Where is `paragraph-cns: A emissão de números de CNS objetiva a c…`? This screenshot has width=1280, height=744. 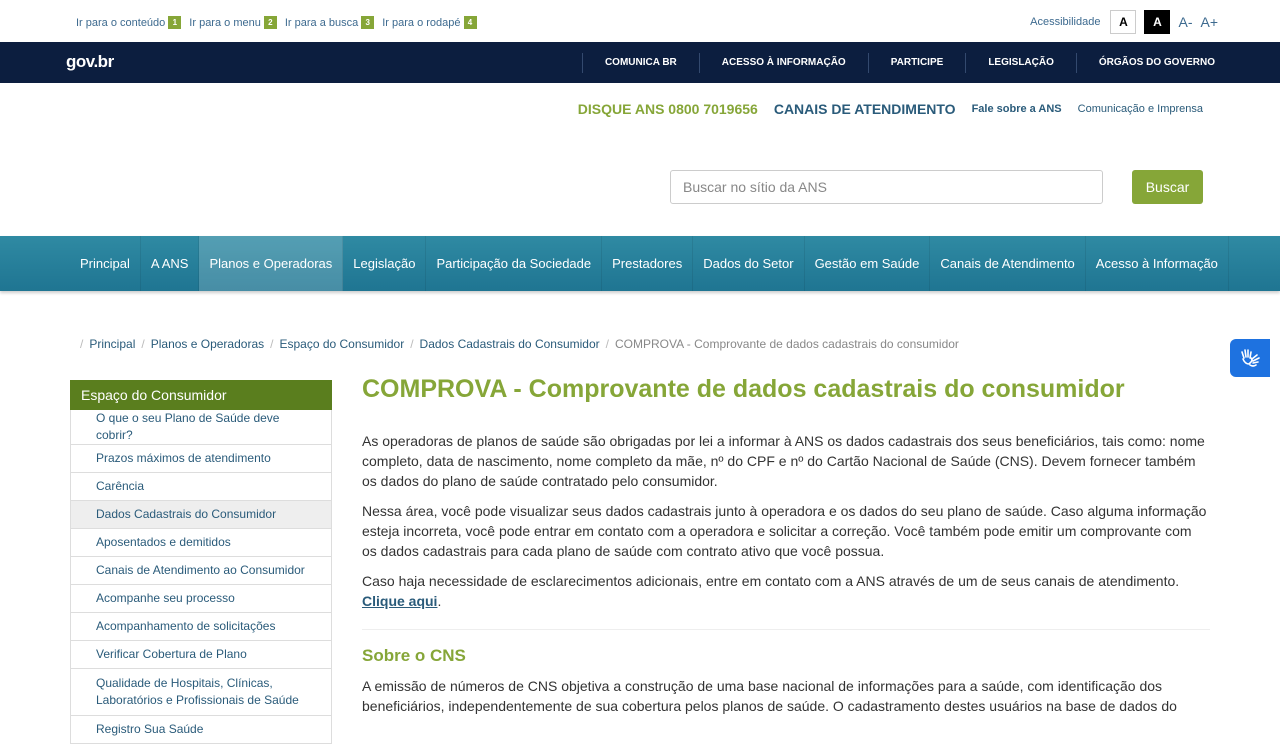
paragraph-cns: A emissão de números de CNS objetiva a c… is located at coordinates (769, 696).